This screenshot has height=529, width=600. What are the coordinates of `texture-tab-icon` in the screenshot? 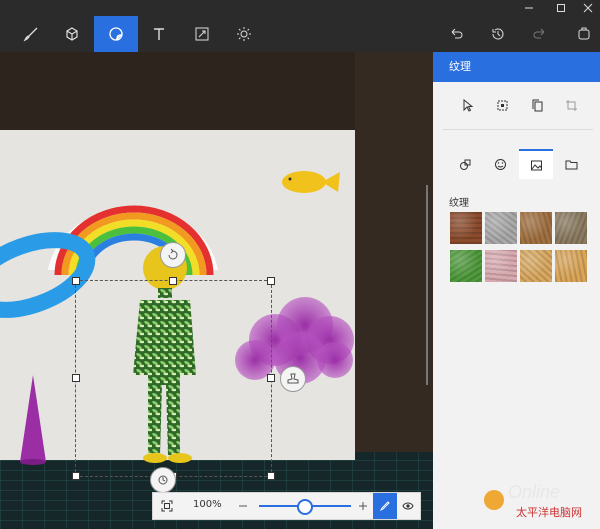 It's located at (536, 164).